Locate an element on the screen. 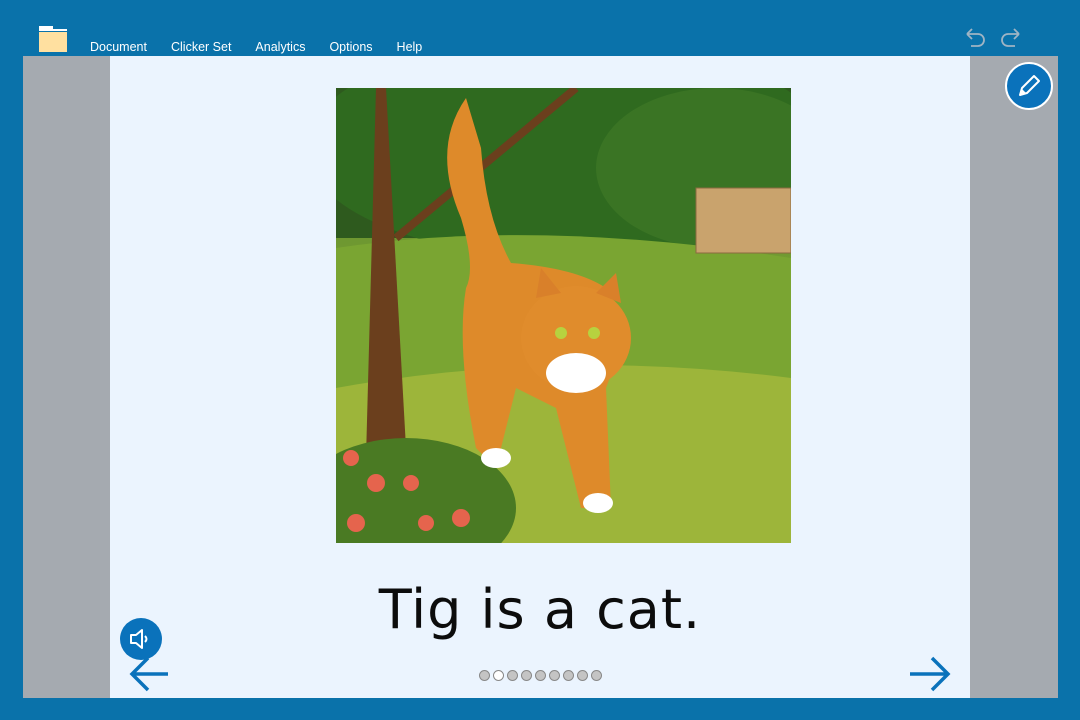 The height and width of the screenshot is (720, 1080). edit-button is located at coordinates (1029, 86).